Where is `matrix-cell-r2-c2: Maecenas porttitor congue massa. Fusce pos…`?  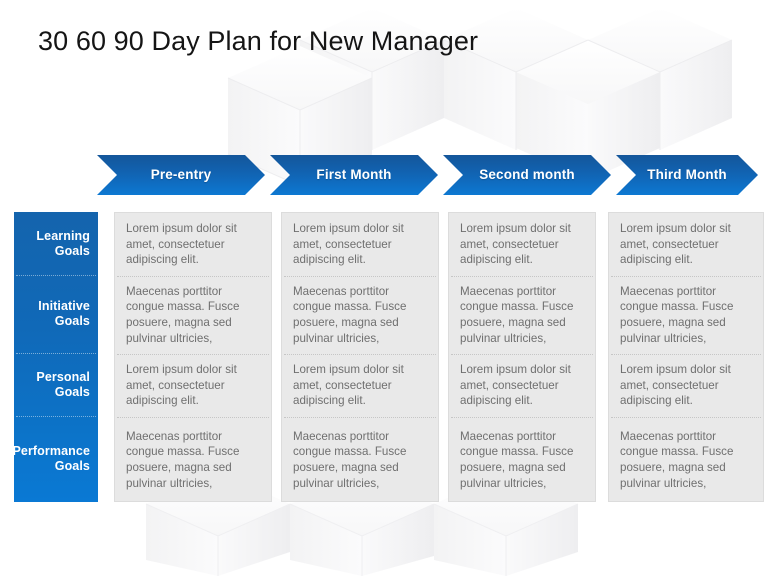 matrix-cell-r2-c2: Maecenas porttitor congue massa. Fusce pos… is located at coordinates (360, 315).